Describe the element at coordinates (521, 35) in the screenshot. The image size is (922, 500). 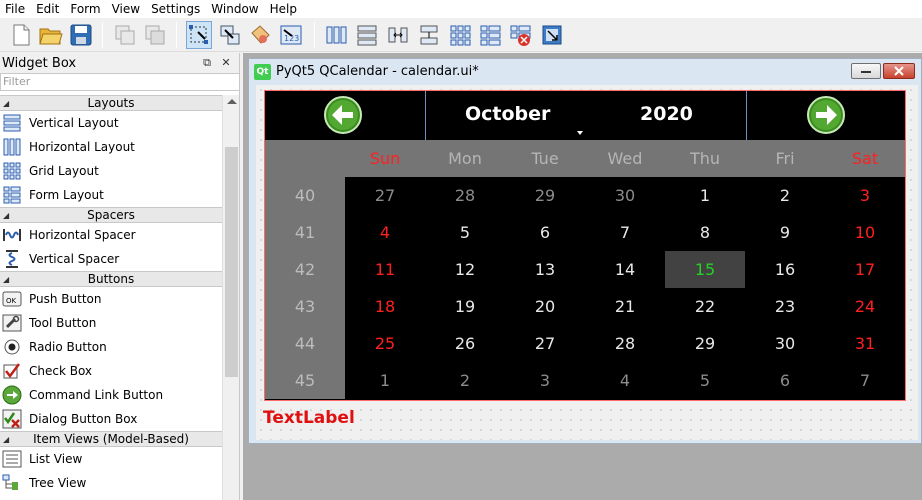
I see `break-layout-icon` at that location.